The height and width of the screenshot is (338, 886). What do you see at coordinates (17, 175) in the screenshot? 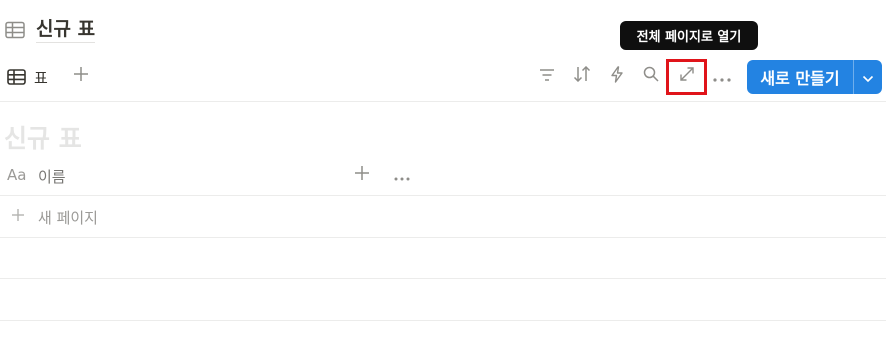
I see `text-type-icon: Aa` at bounding box center [17, 175].